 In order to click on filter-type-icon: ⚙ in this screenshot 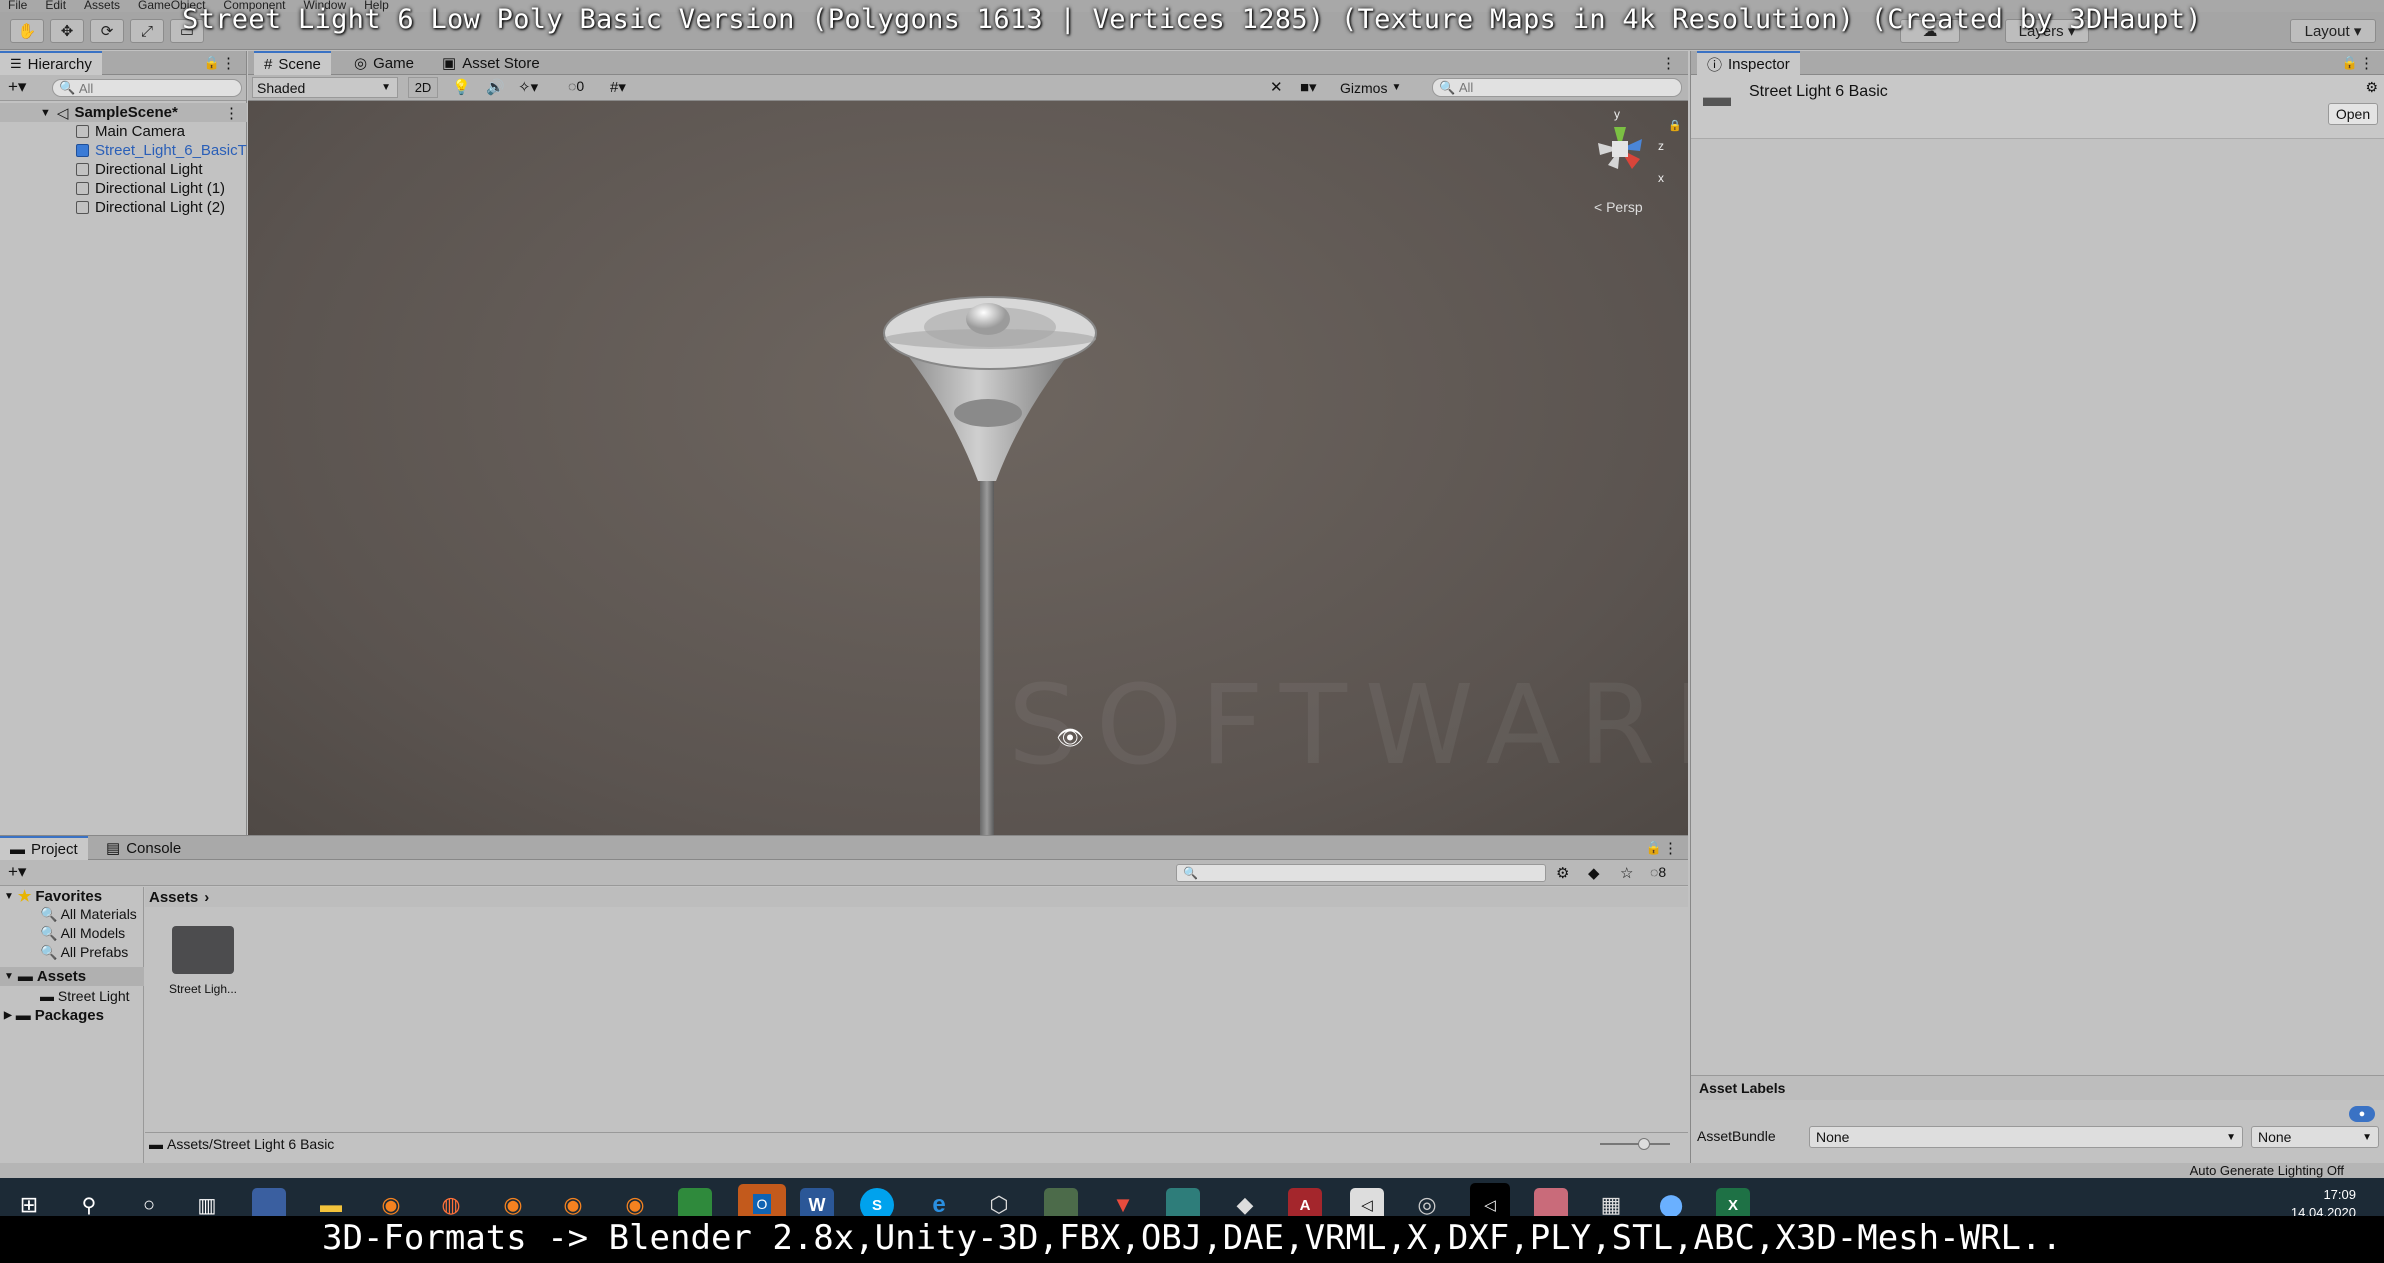, I will do `click(1562, 873)`.